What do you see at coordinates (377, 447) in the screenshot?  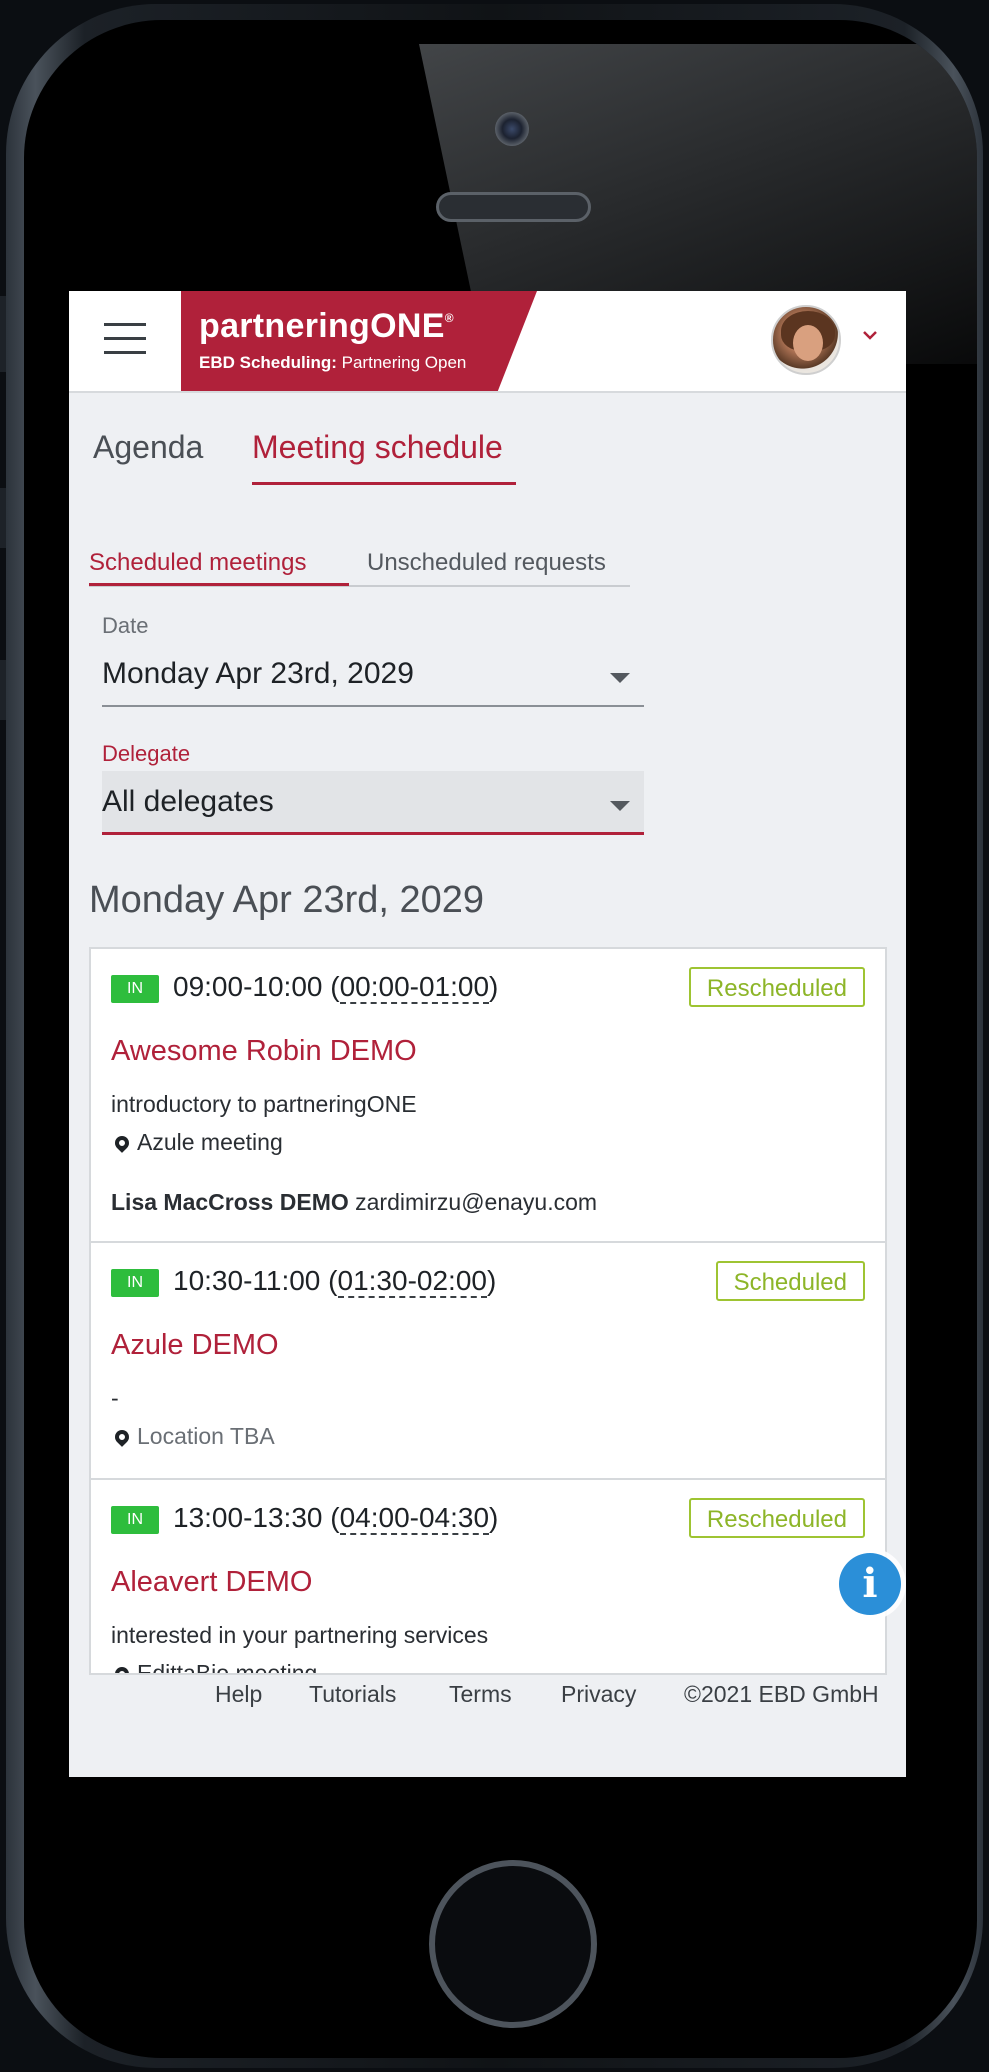 I see `tab-meeting-schedule: Meeting schedule` at bounding box center [377, 447].